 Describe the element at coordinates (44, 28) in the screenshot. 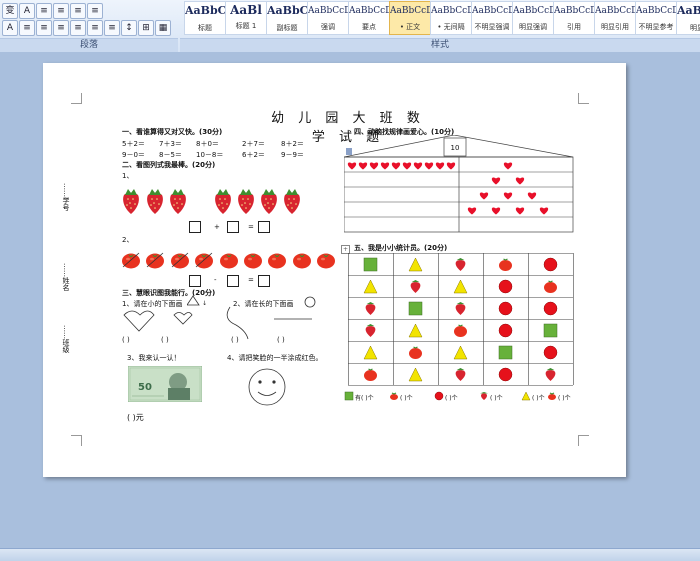

I see `toolbar-button-8: ≡` at that location.